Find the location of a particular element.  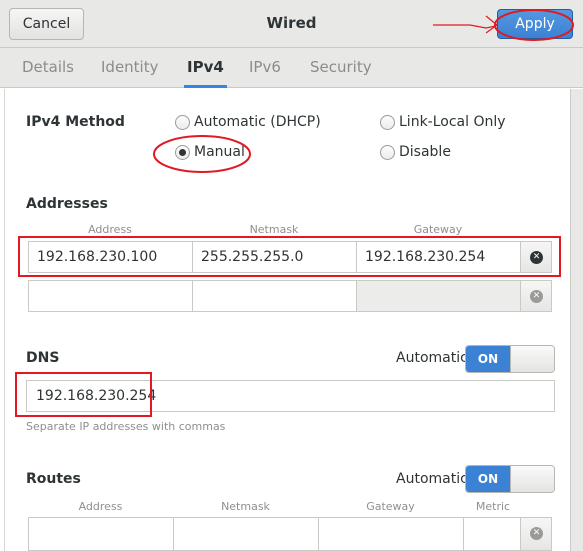

delete-address-button: ✕ is located at coordinates (536, 257).